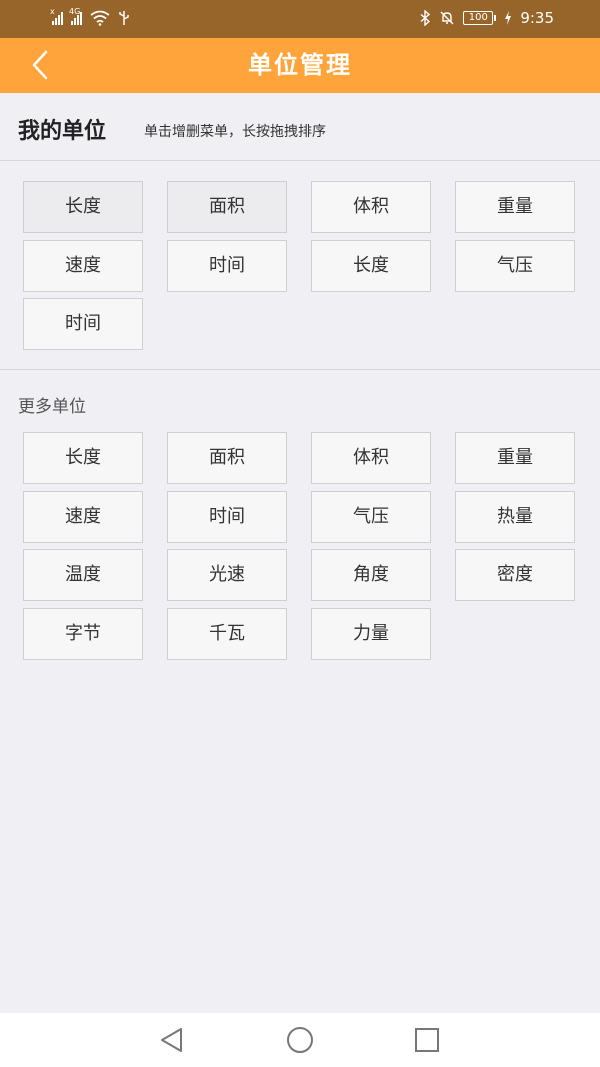  I want to click on battery-icon: 100, so click(480, 18).